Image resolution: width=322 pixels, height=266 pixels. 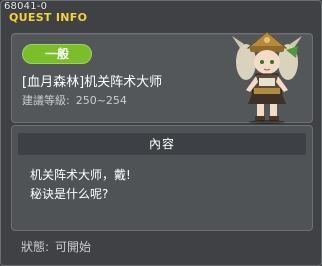 What do you see at coordinates (69, 194) in the screenshot?
I see `dialogue-line: 秘诀是什么呢?` at bounding box center [69, 194].